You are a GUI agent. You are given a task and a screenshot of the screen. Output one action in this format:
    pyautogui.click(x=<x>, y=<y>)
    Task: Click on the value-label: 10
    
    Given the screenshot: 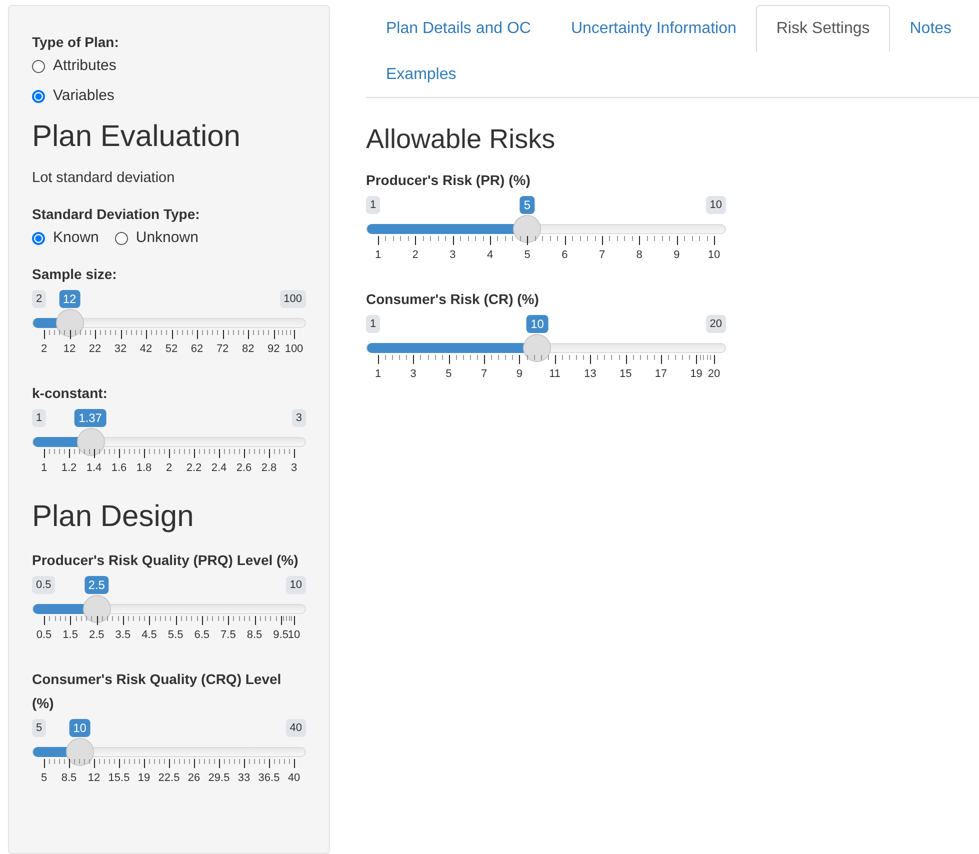 What is the action you would take?
    pyautogui.click(x=79, y=728)
    